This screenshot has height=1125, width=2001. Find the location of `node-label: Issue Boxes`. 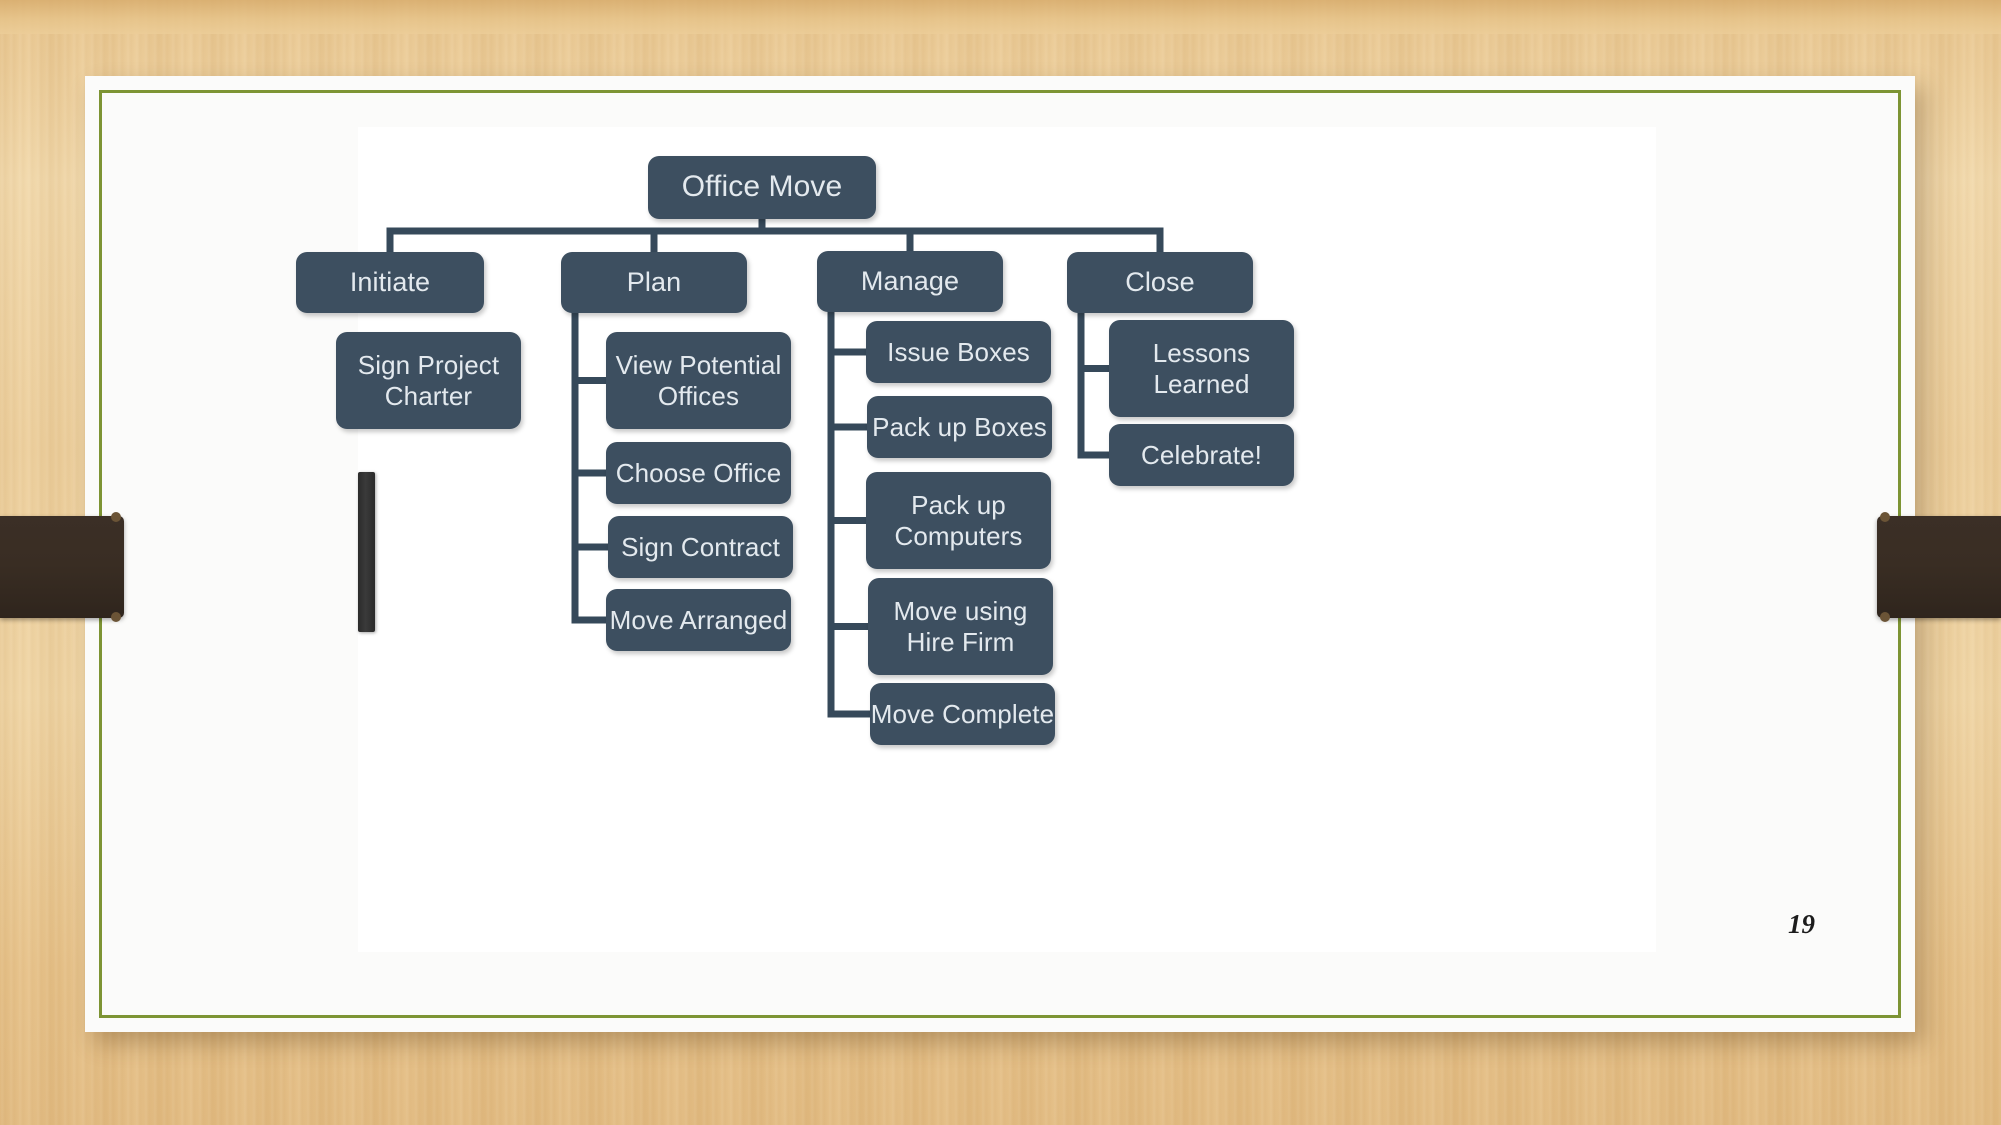

node-label: Issue Boxes is located at coordinates (958, 351).